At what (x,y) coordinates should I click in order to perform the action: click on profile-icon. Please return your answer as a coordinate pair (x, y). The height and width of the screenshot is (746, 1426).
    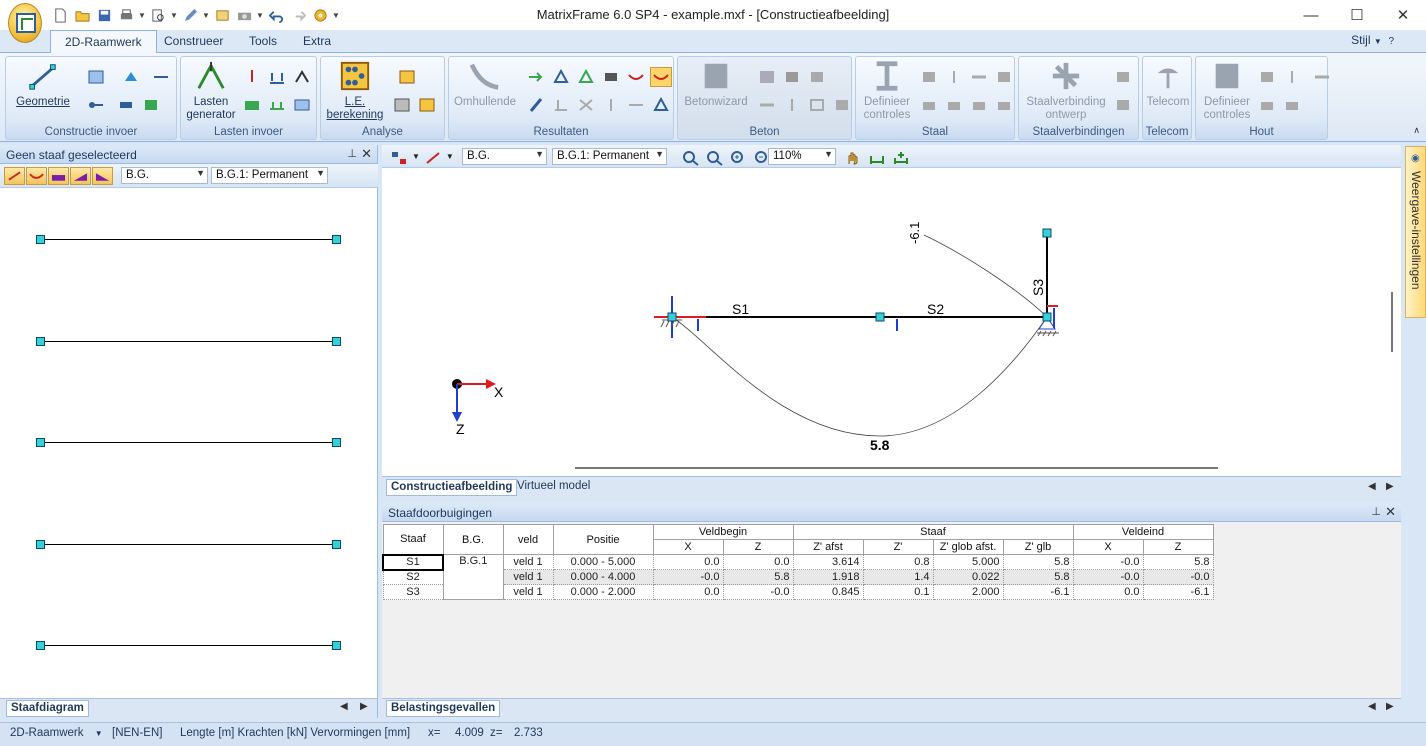
    Looking at the image, I should click on (96, 77).